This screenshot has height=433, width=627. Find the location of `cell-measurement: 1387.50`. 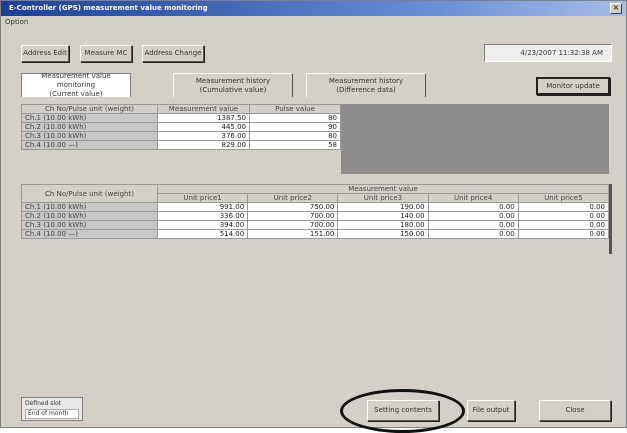

cell-measurement: 1387.50 is located at coordinates (203, 118).